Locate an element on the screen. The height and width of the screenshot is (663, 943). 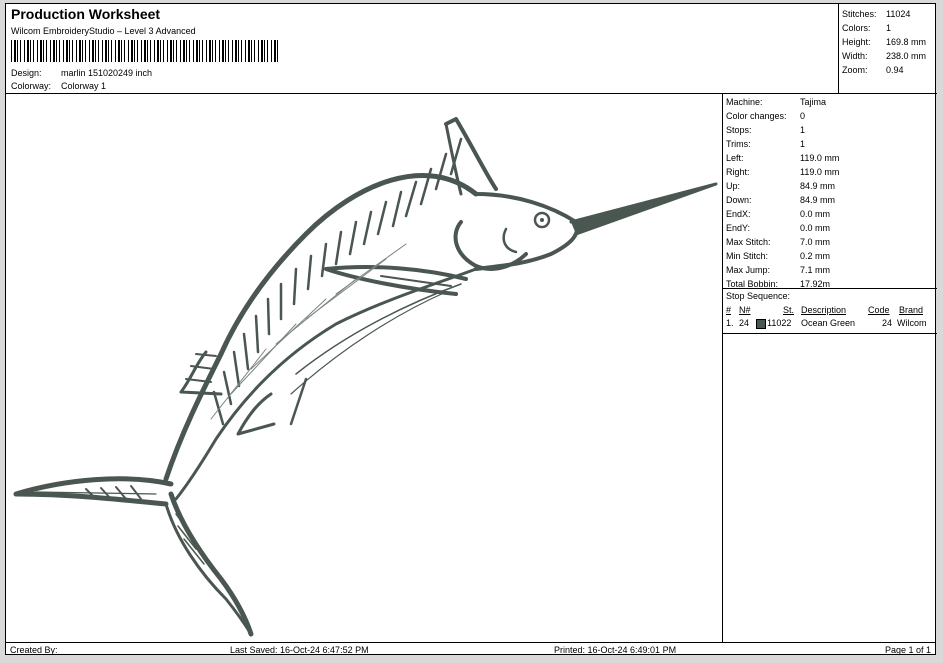
info-row: Color changes: 0 is located at coordinates (830, 116).